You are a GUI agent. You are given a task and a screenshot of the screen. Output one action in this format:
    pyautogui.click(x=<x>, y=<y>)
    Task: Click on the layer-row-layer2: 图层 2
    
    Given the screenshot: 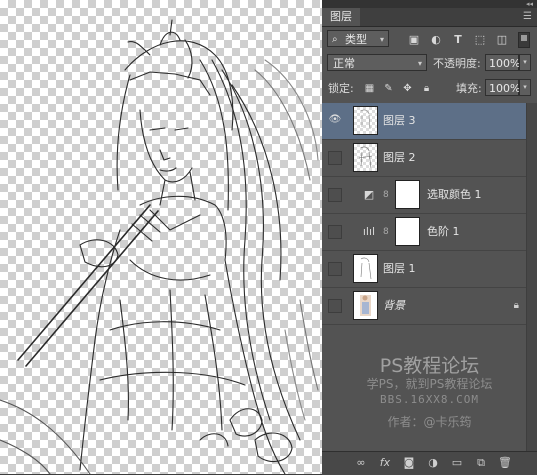 What is the action you would take?
    pyautogui.click(x=424, y=158)
    